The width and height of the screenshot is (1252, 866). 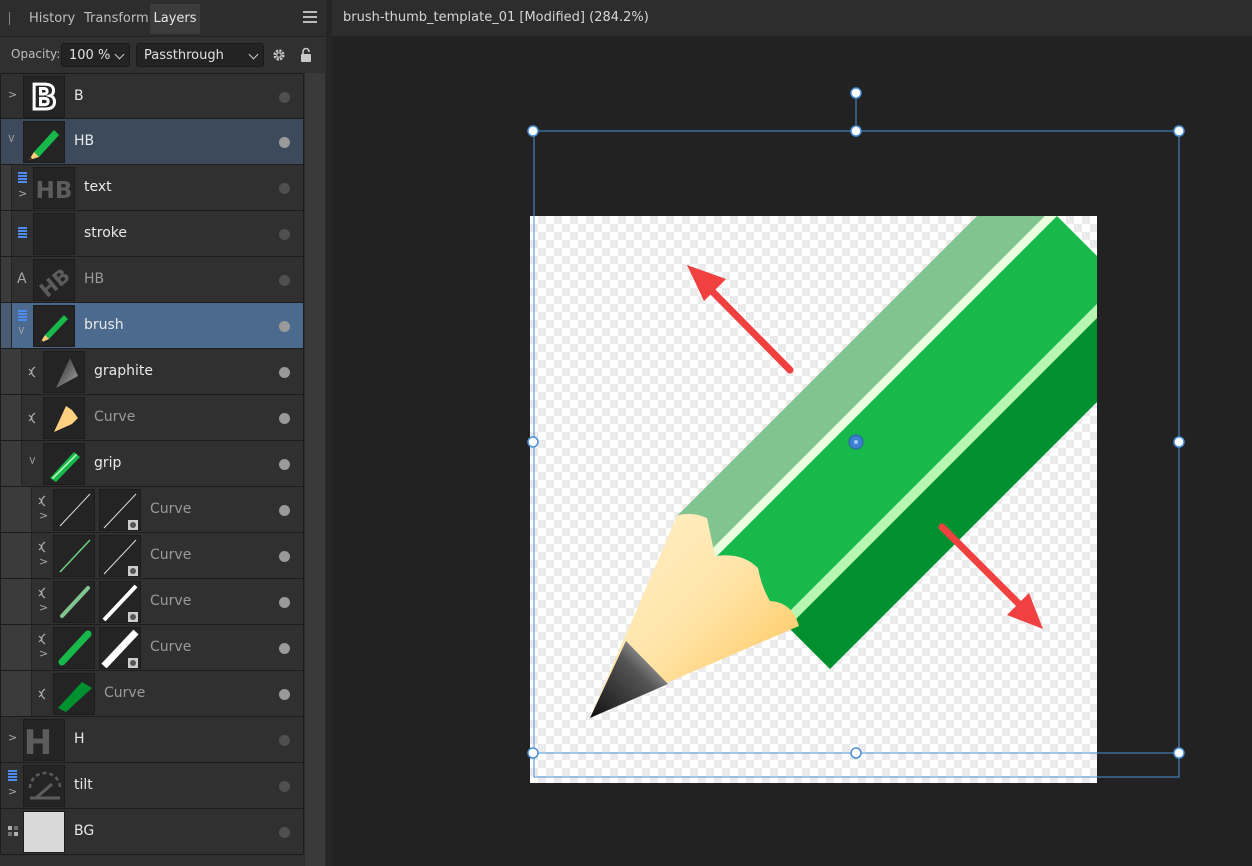 I want to click on layers-scrollbar-thumb, so click(x=315, y=469).